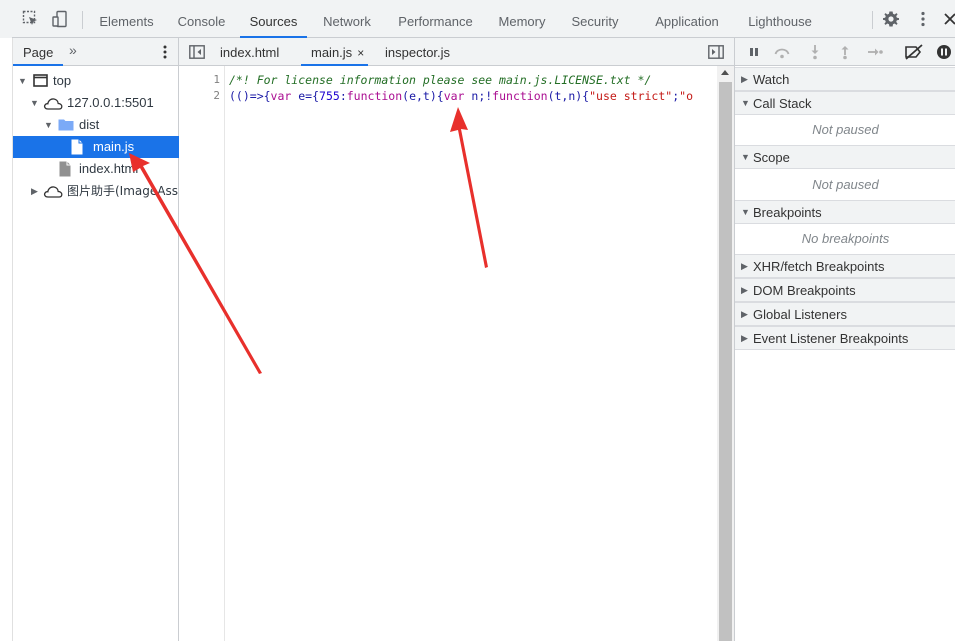 The height and width of the screenshot is (641, 955). Describe the element at coordinates (197, 52) in the screenshot. I see `toggle-navigator-icon` at that location.